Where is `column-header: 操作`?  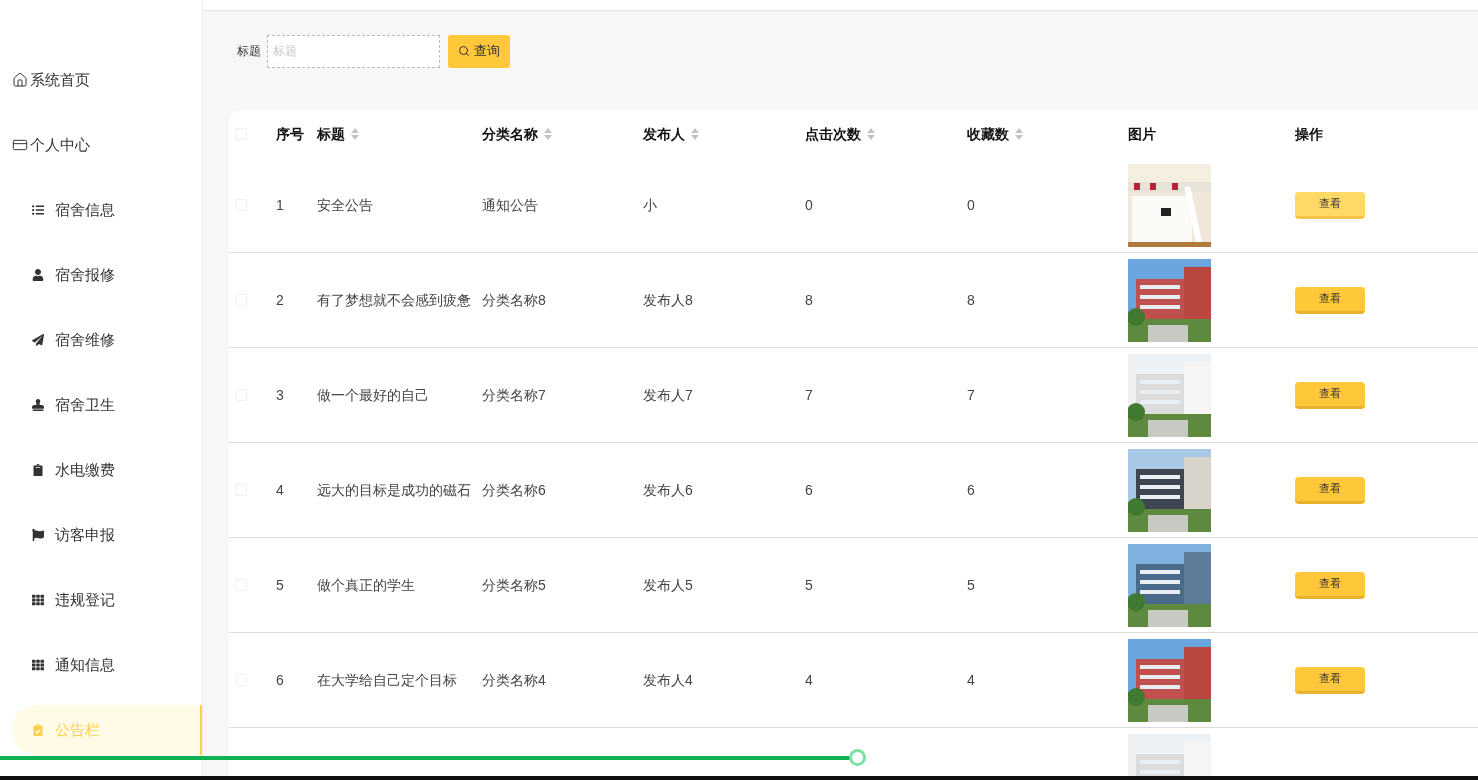
column-header: 操作 is located at coordinates (1309, 134).